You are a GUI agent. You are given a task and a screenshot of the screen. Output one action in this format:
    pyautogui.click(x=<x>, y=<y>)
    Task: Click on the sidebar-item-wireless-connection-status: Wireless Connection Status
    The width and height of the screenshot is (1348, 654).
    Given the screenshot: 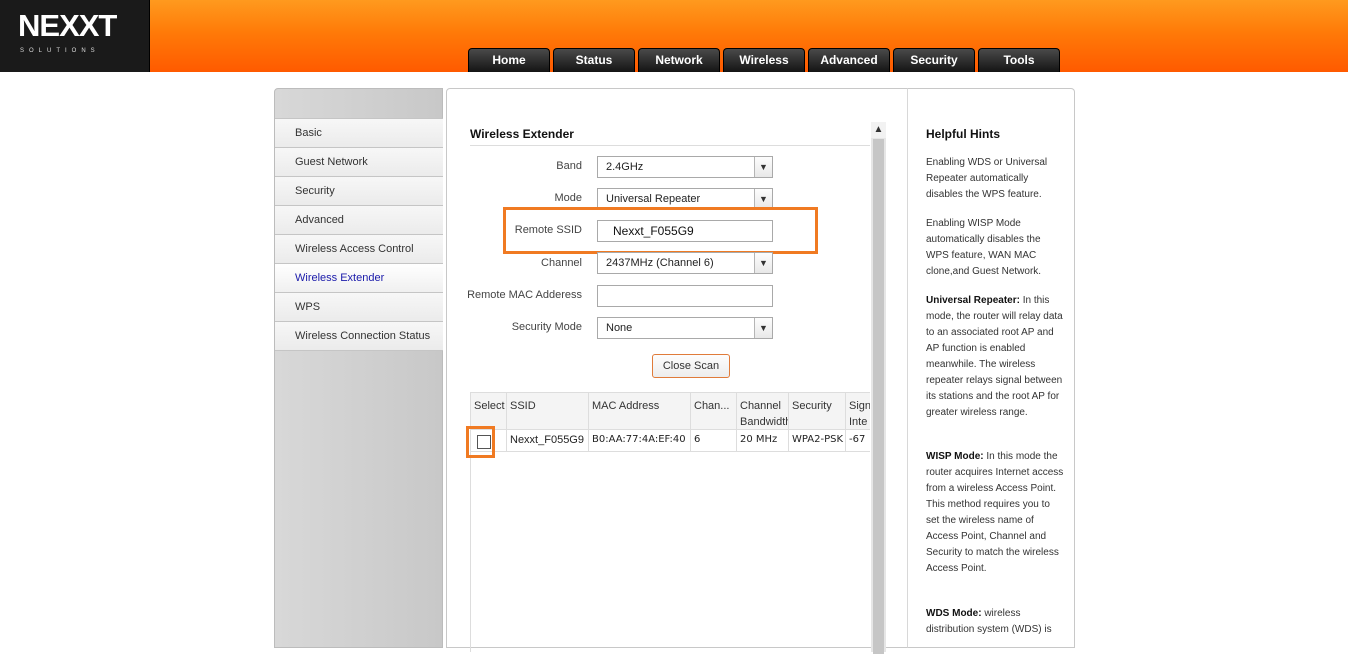 What is the action you would take?
    pyautogui.click(x=359, y=336)
    